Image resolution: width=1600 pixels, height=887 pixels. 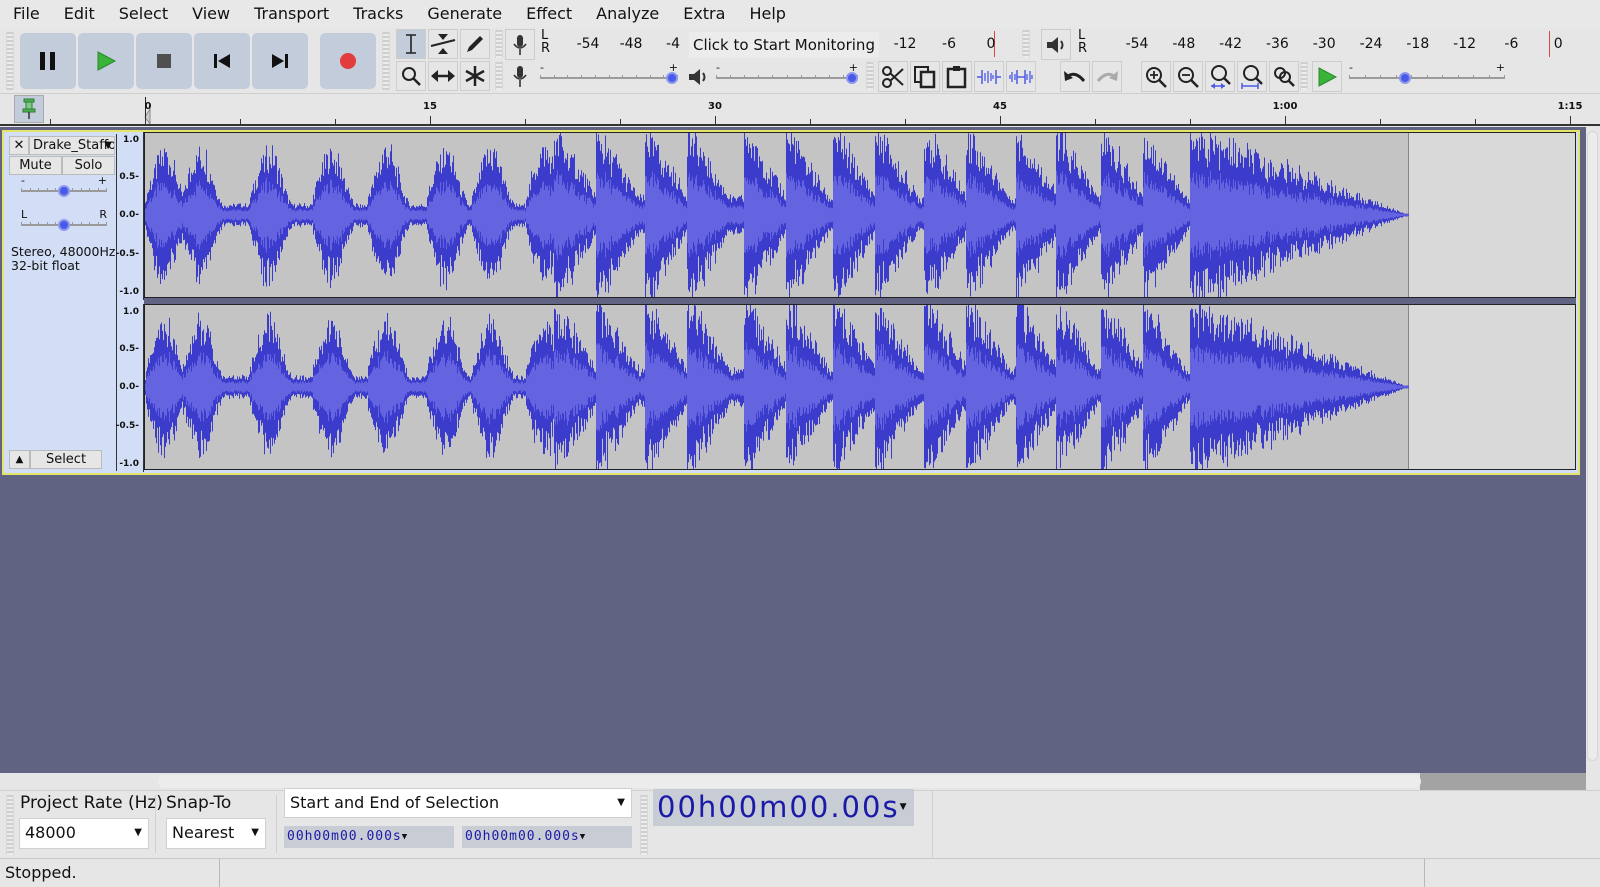 I want to click on zoom-out-button, so click(x=1188, y=76).